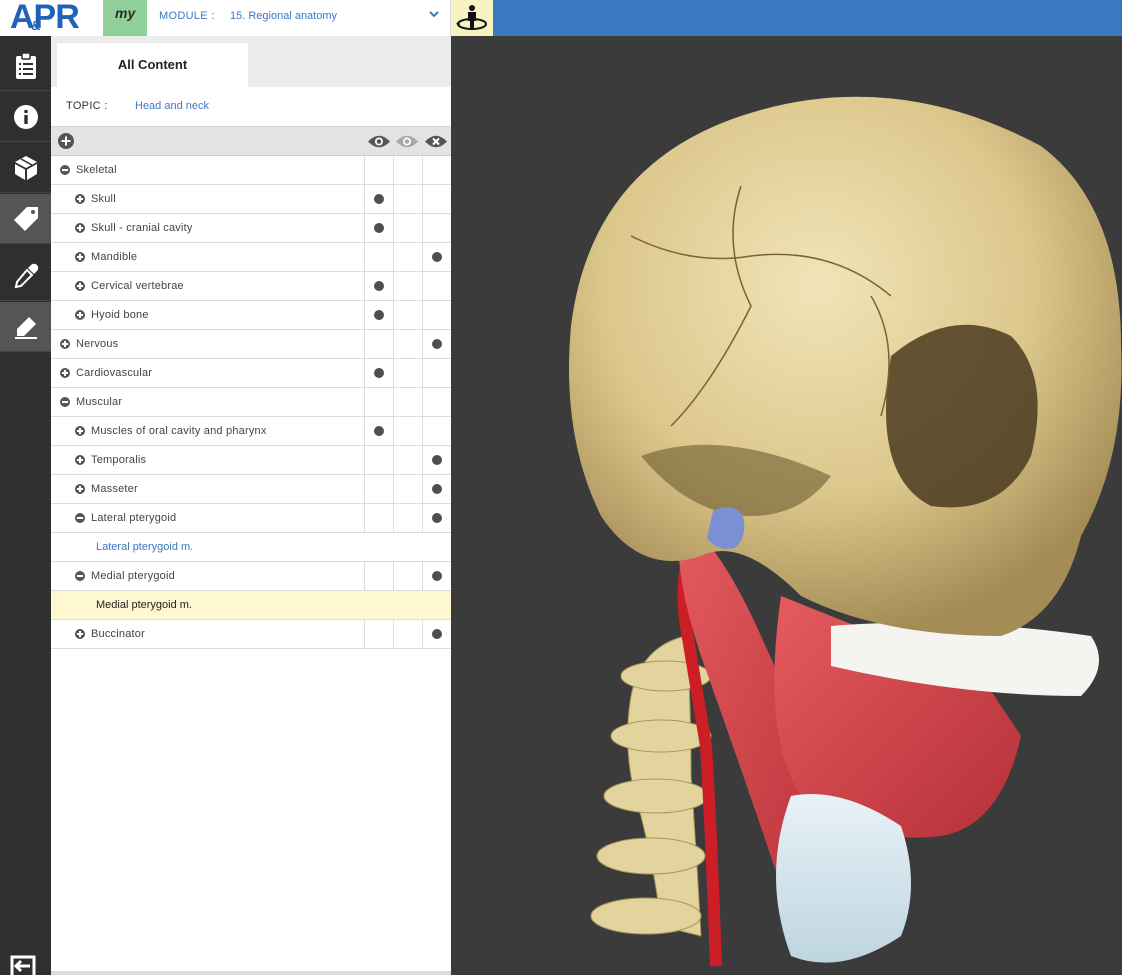 This screenshot has width=1122, height=975. I want to click on tree-row: Temporalis, so click(251, 460).